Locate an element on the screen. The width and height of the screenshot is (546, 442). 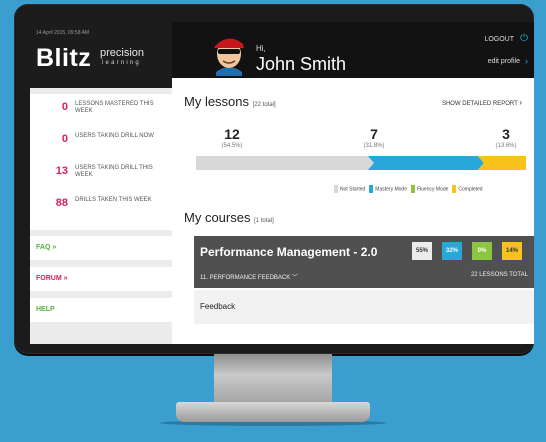
courses-heading: My courses [1 total] is located at coordinates (229, 217).